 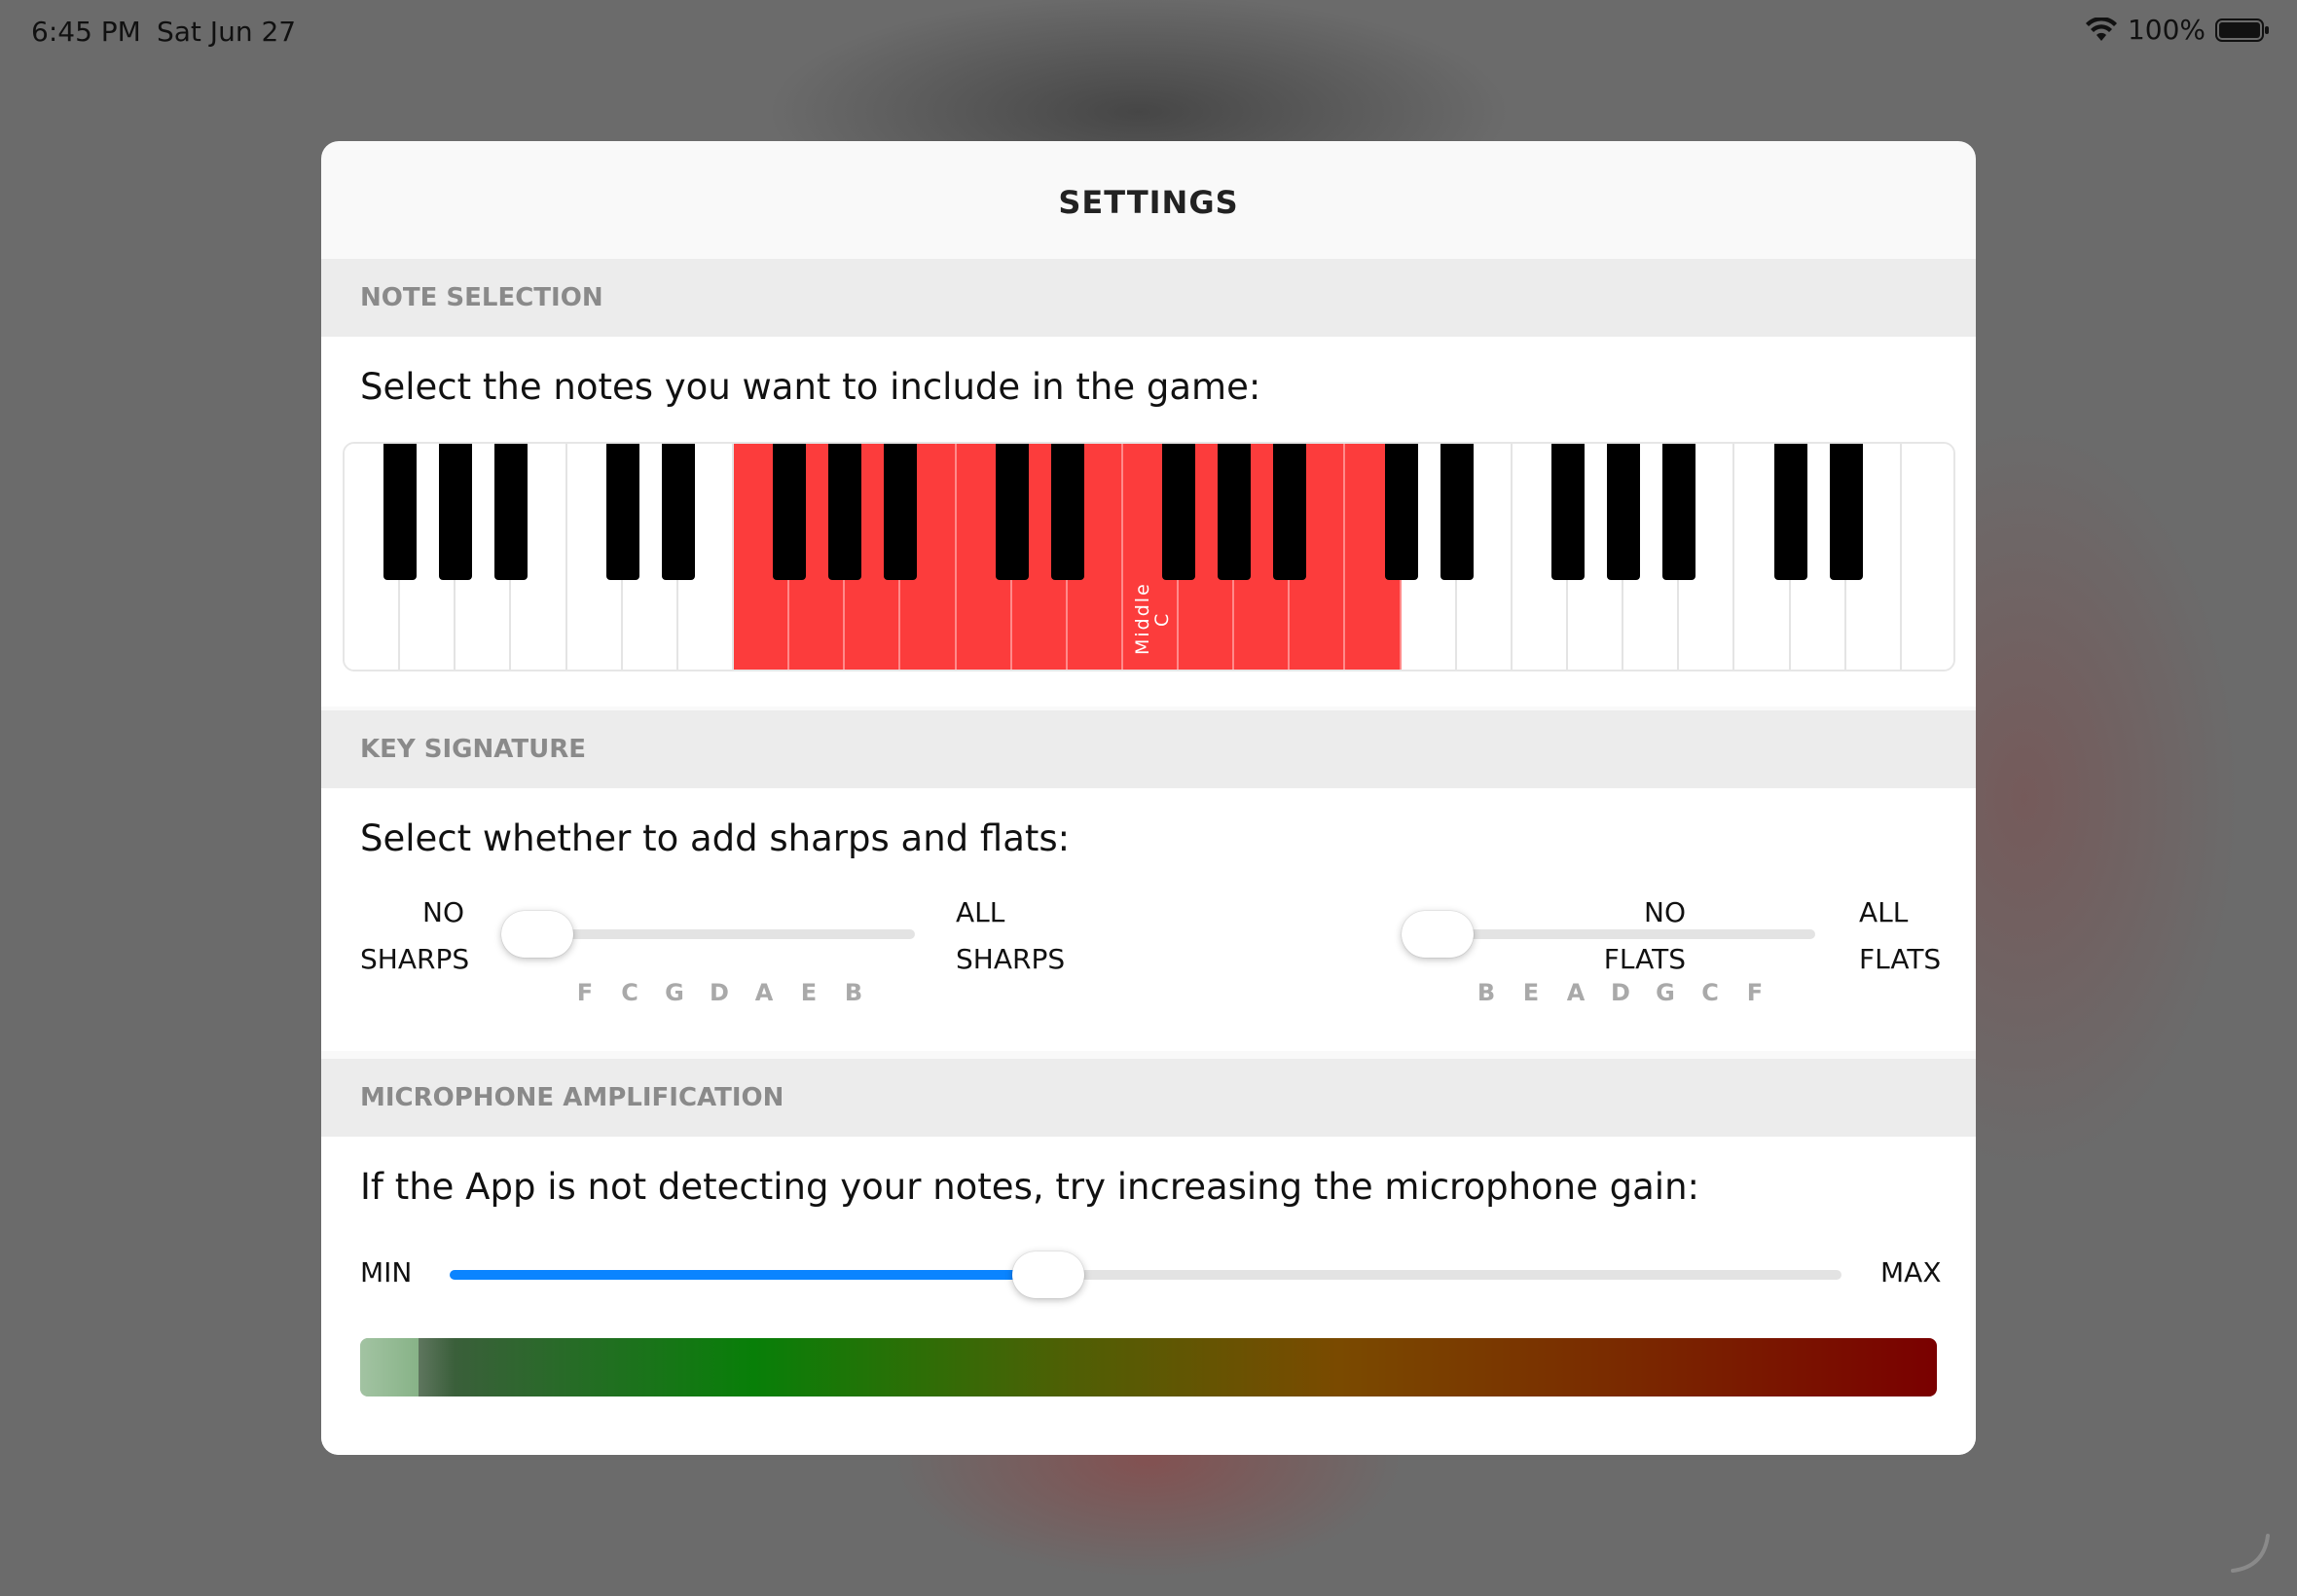 What do you see at coordinates (1148, 1098) in the screenshot?
I see `section-header-microphone: MICROPHONE AMPLIFICATION` at bounding box center [1148, 1098].